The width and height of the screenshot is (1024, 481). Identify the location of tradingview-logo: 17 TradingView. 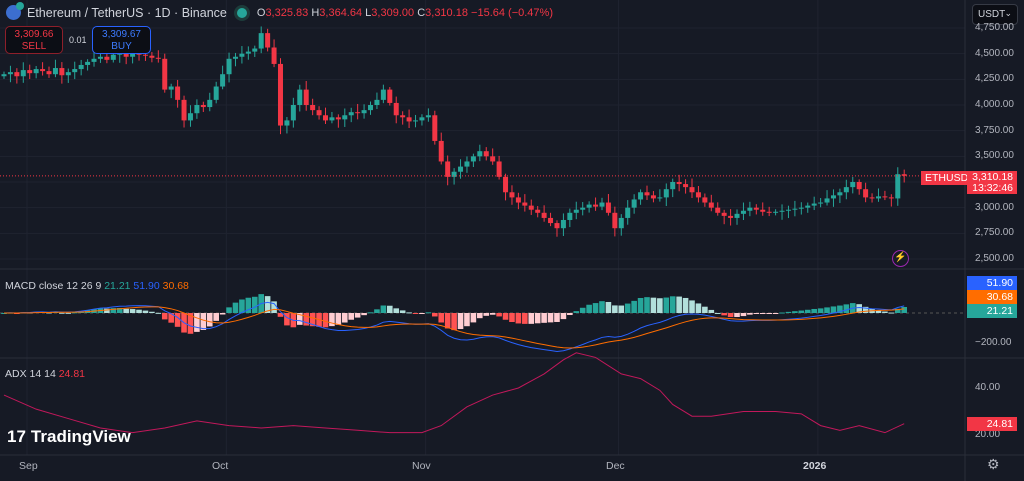
(69, 437).